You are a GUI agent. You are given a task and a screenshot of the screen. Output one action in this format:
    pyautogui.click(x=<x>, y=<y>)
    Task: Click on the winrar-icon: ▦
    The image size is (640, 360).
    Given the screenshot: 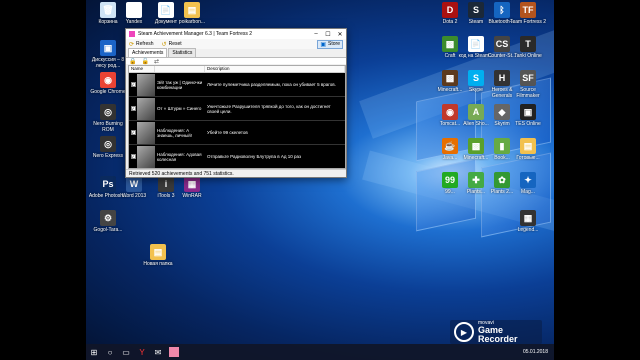 What is the action you would take?
    pyautogui.click(x=192, y=184)
    